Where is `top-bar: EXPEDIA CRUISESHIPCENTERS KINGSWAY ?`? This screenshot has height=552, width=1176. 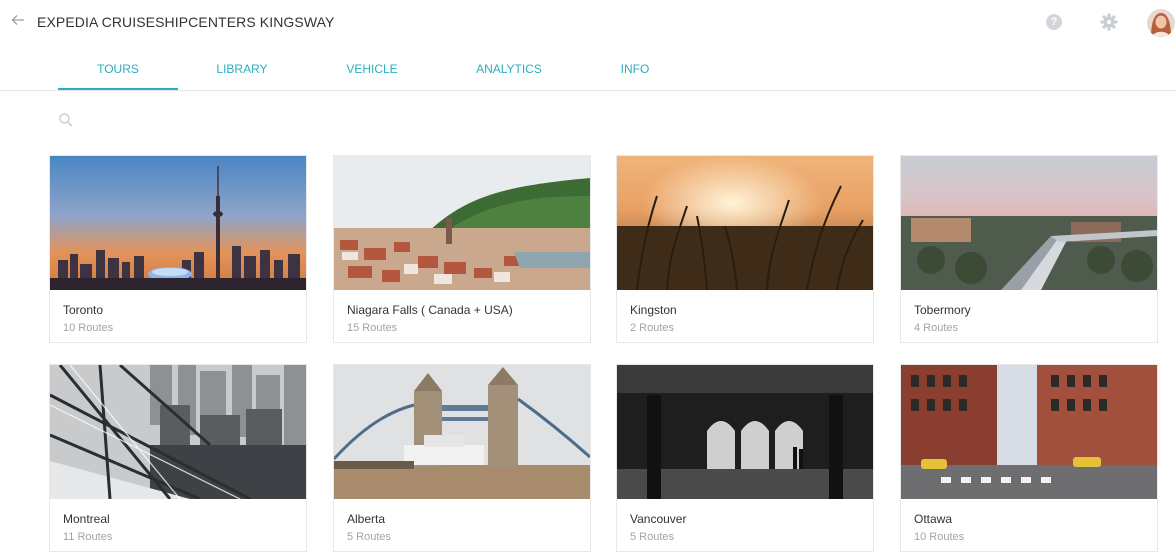
top-bar: EXPEDIA CRUISESHIPCENTERS KINGSWAY ? is located at coordinates (588, 22).